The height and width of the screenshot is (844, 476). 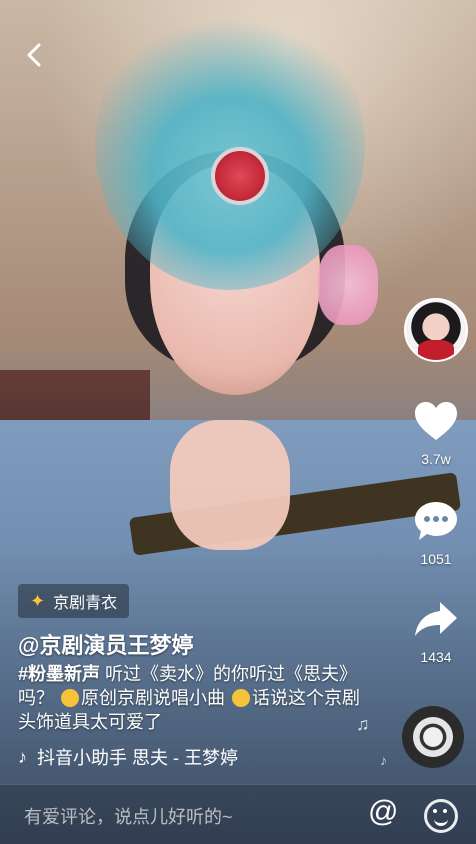 What do you see at coordinates (38, 600) in the screenshot?
I see `sparkle-icon: ✦` at bounding box center [38, 600].